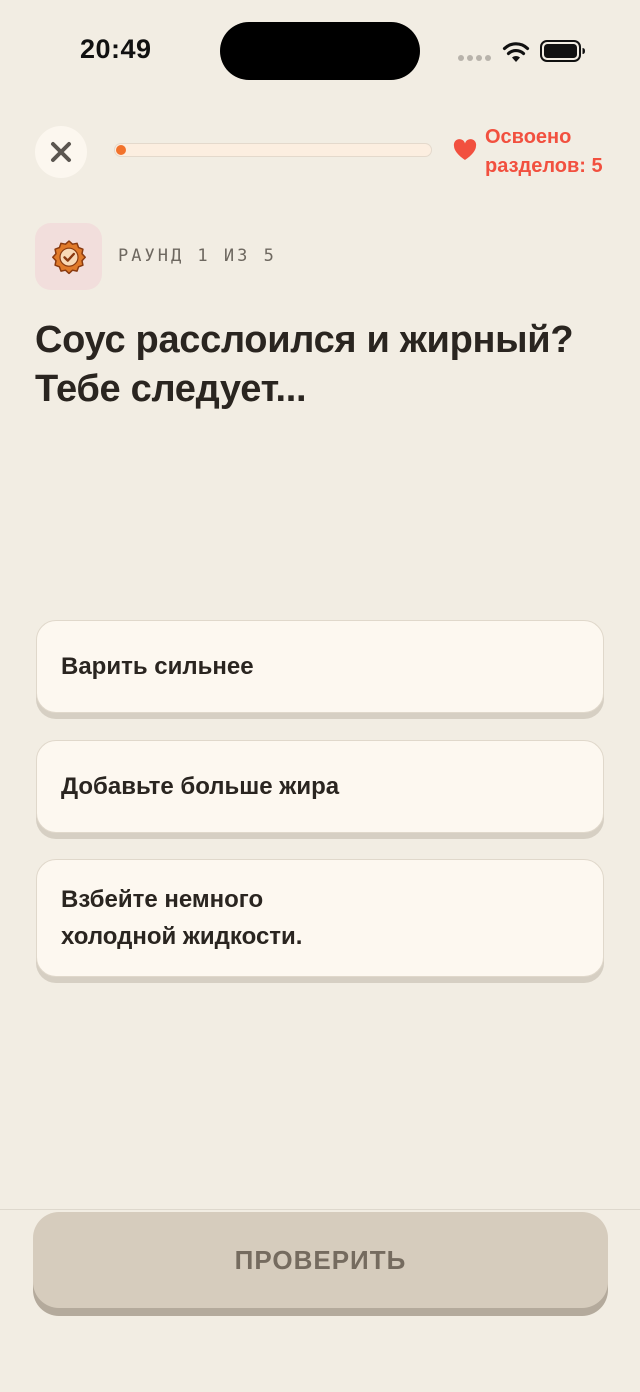 The height and width of the screenshot is (1392, 640). What do you see at coordinates (465, 149) in the screenshot?
I see `heart-icon` at bounding box center [465, 149].